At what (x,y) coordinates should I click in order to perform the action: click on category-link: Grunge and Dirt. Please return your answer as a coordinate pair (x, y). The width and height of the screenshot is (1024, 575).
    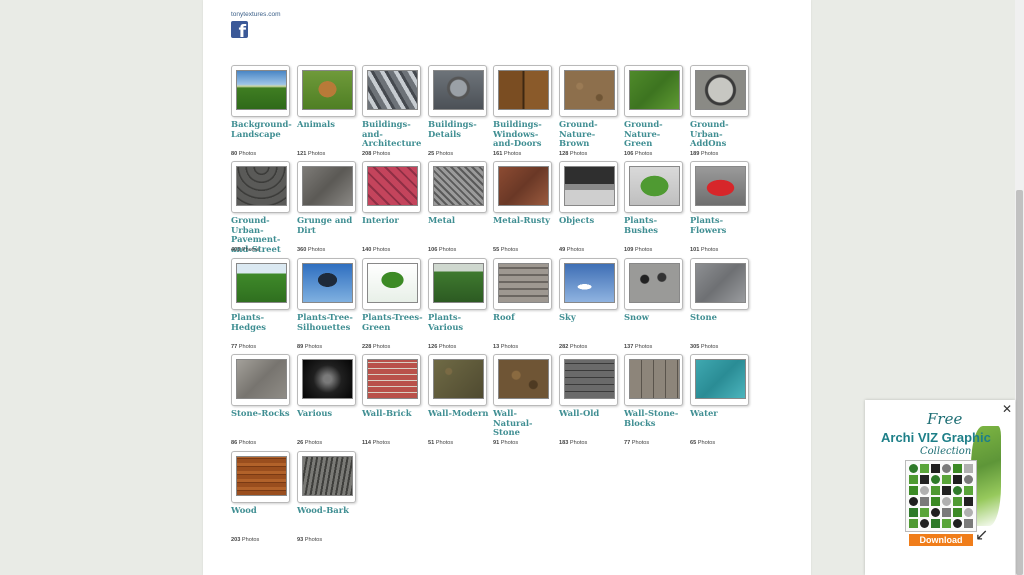
    Looking at the image, I should click on (328, 225).